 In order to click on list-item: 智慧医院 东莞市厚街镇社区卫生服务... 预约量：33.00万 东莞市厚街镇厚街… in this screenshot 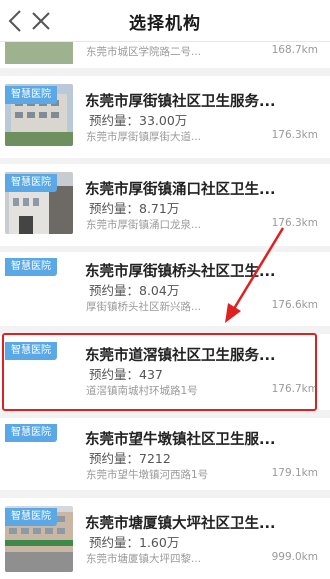, I will do `click(165, 117)`.